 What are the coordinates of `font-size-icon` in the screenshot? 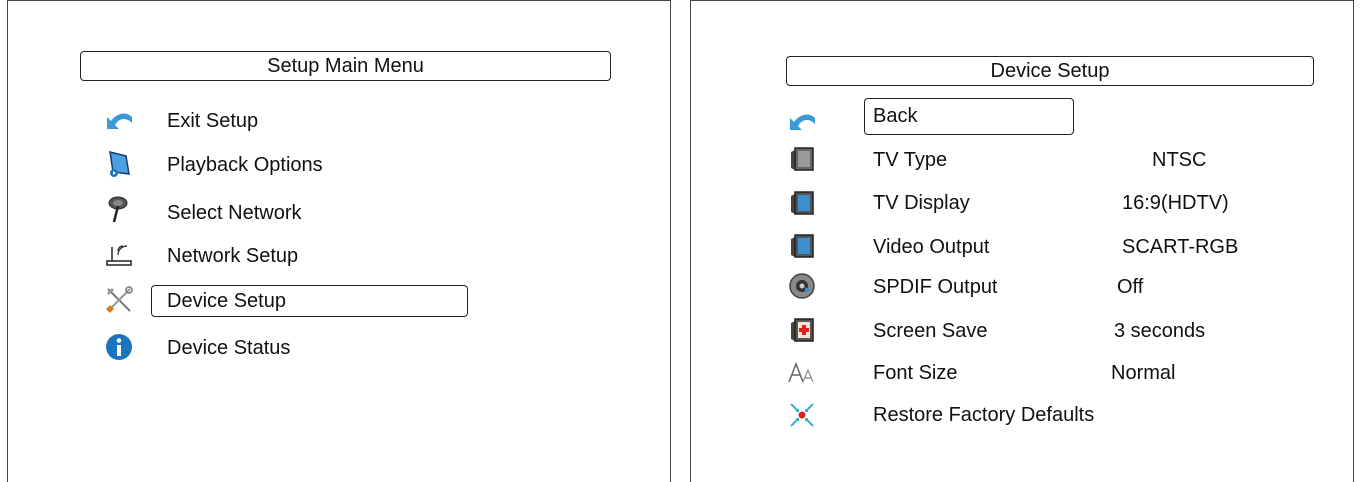 It's located at (802, 373).